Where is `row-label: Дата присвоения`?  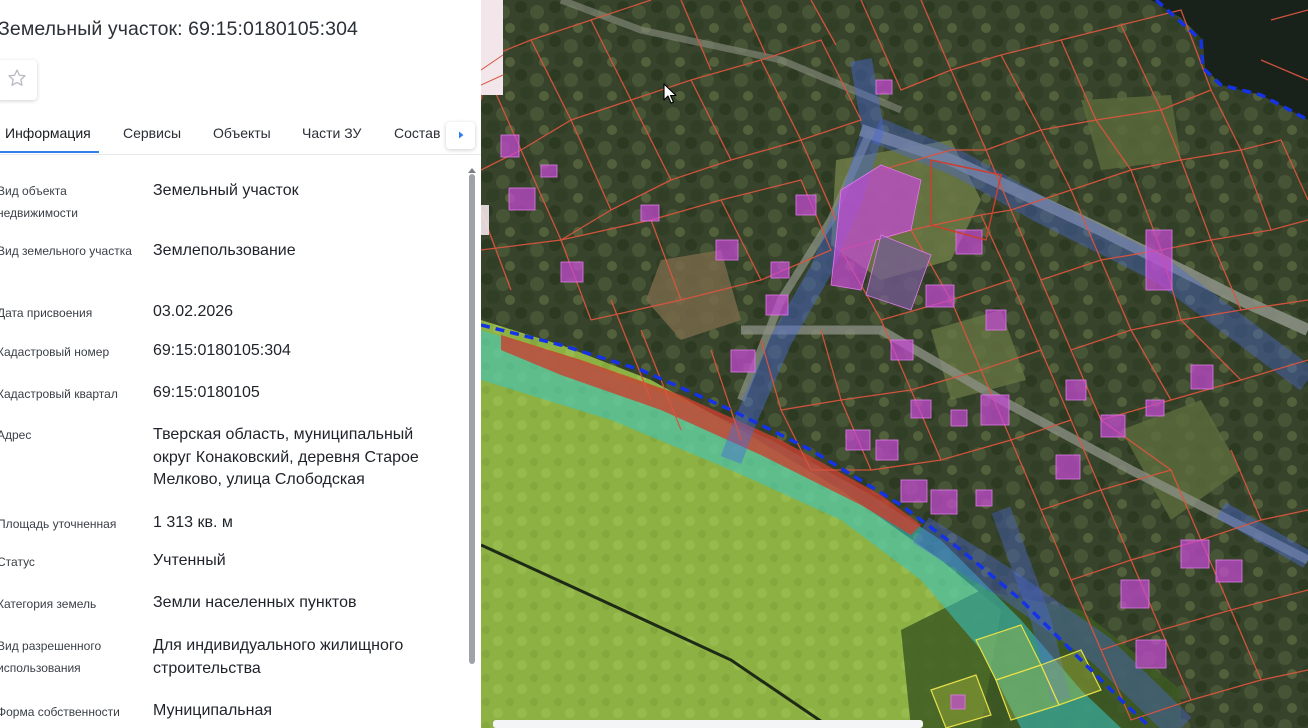
row-label: Дата присвоения is located at coordinates (46, 313).